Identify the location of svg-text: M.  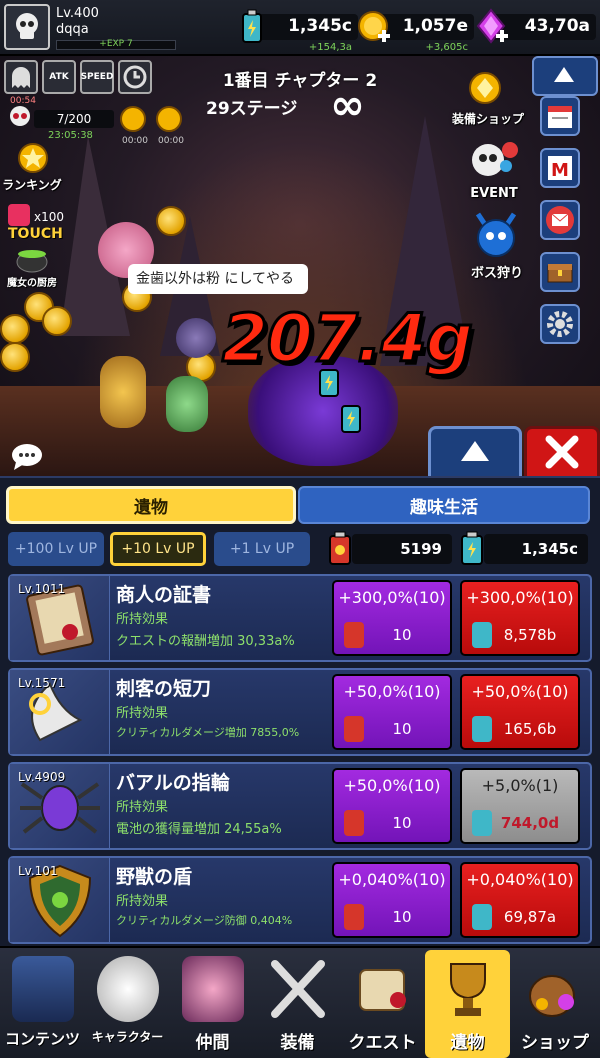
(560, 170).